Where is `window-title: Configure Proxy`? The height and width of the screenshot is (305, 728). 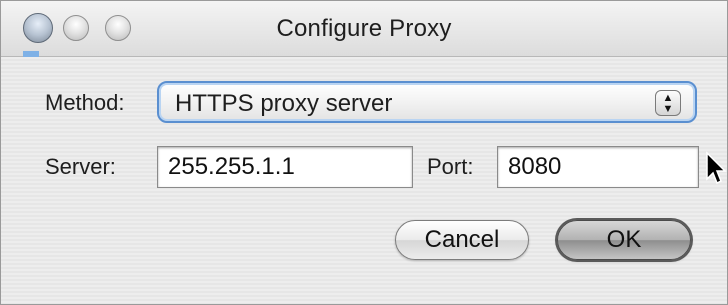 window-title: Configure Proxy is located at coordinates (364, 28).